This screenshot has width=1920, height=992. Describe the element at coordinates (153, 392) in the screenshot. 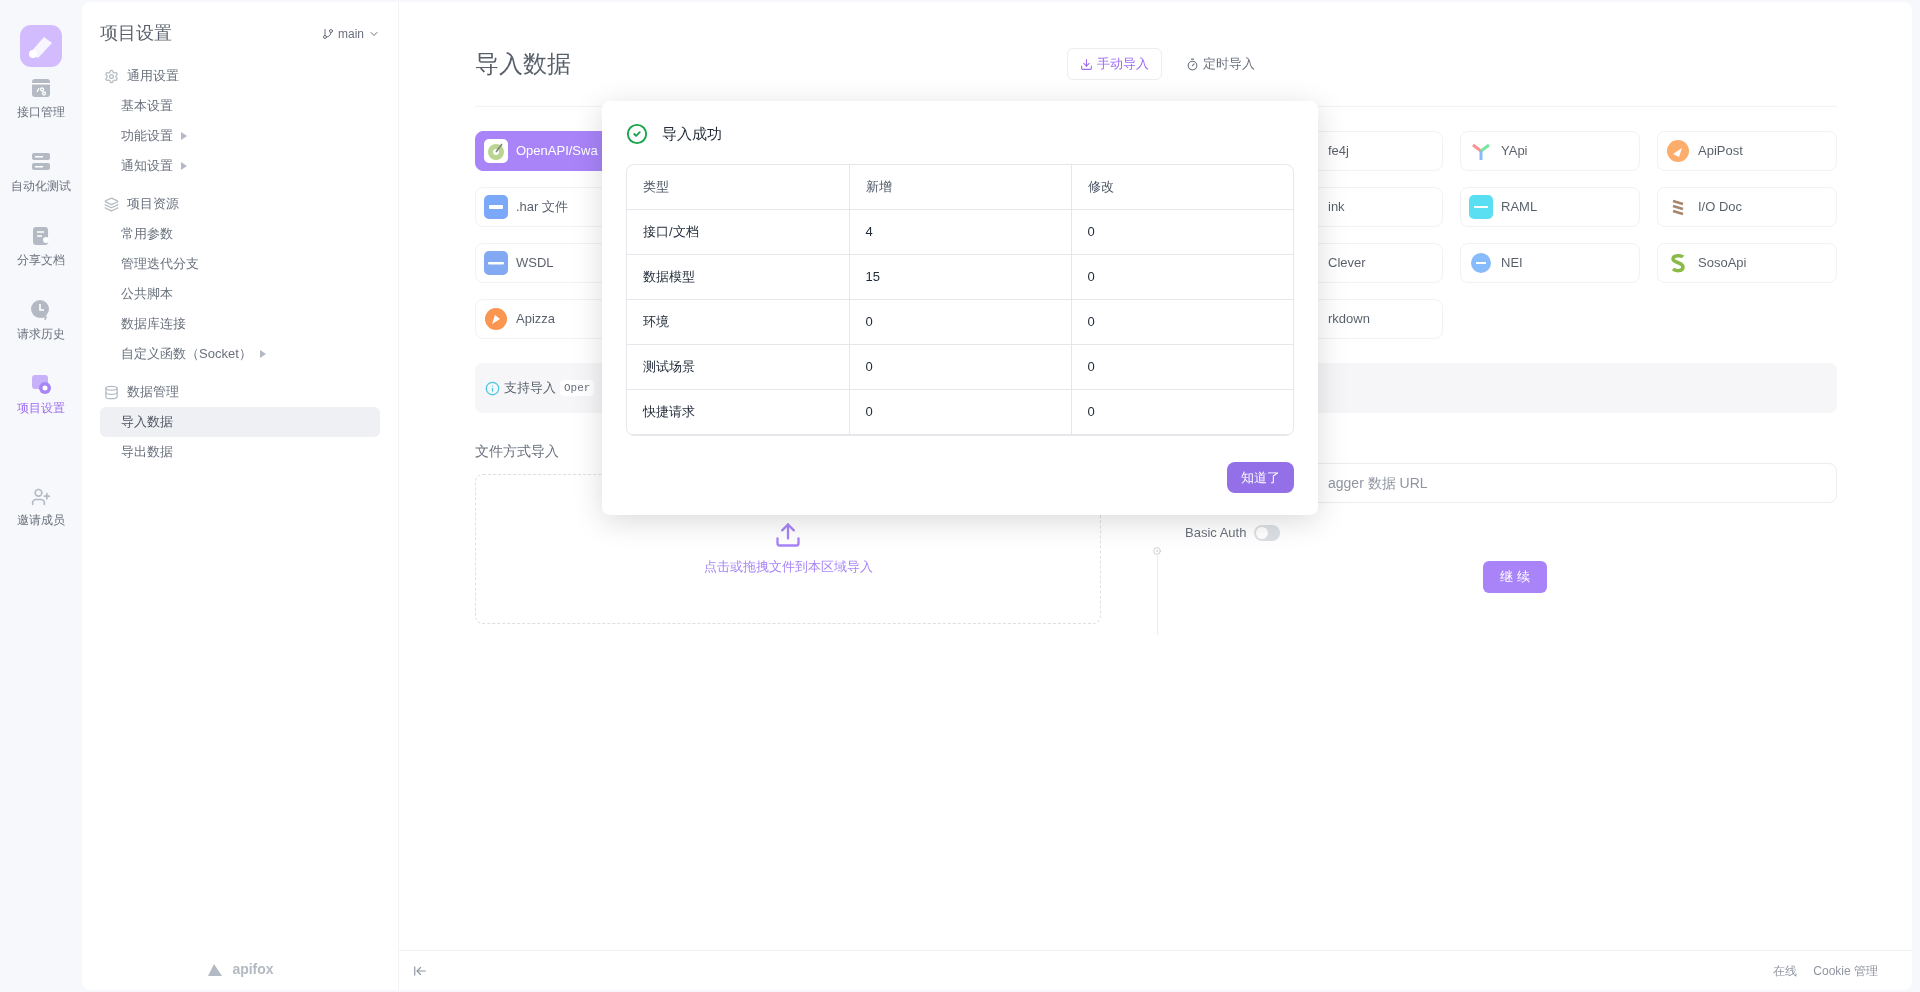

I see `menu-group-label: 数据管理` at that location.